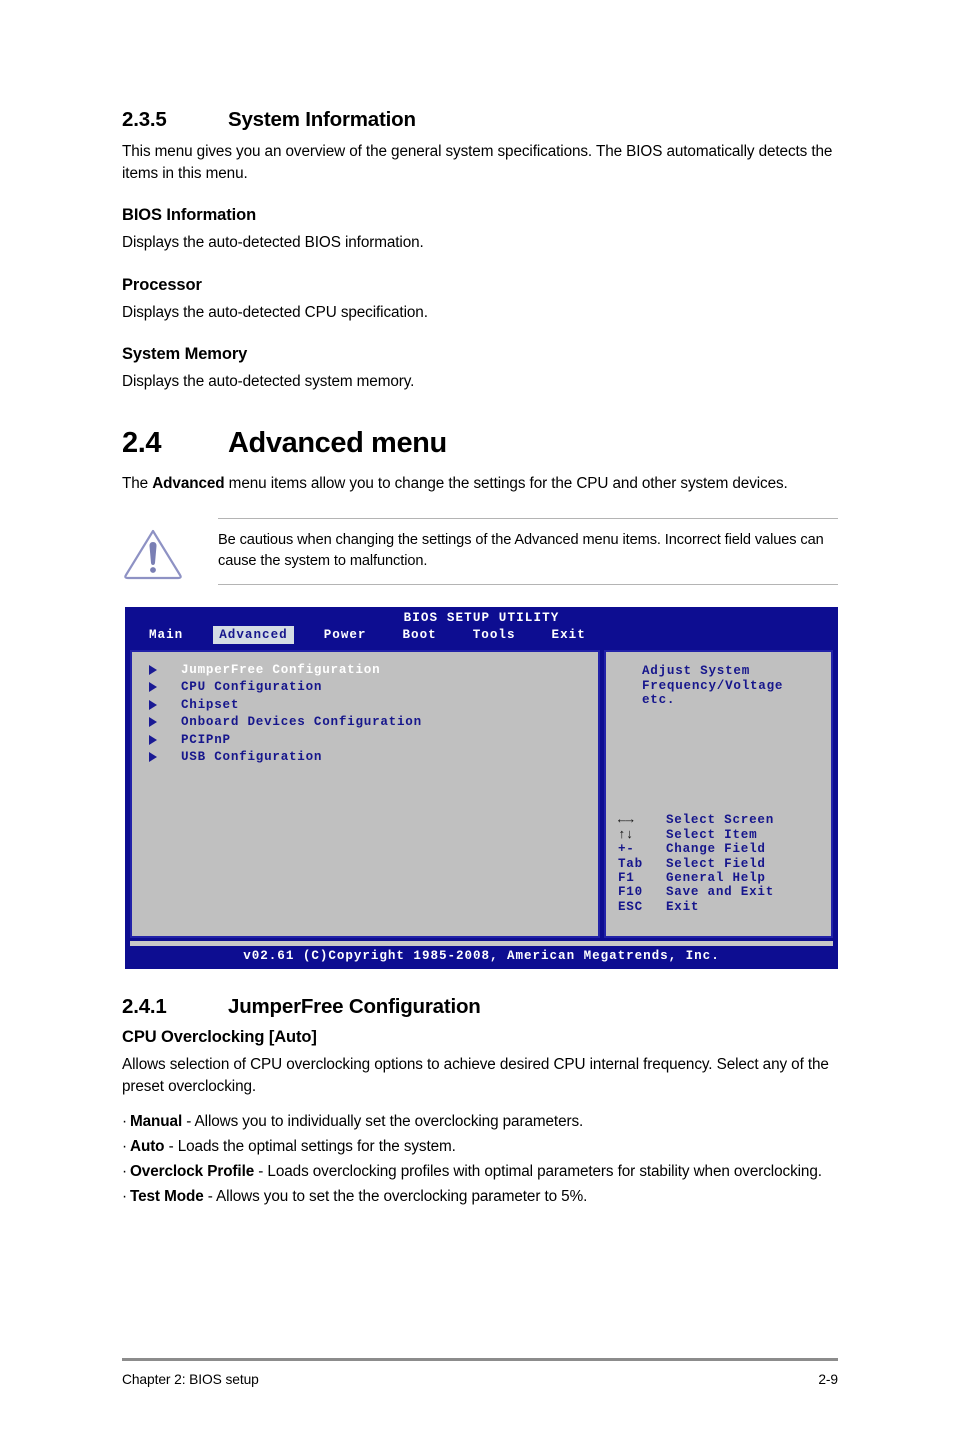 Image resolution: width=954 pixels, height=1438 pixels. I want to click on bios-menu-item-label: JumperFree Configuration, so click(281, 669).